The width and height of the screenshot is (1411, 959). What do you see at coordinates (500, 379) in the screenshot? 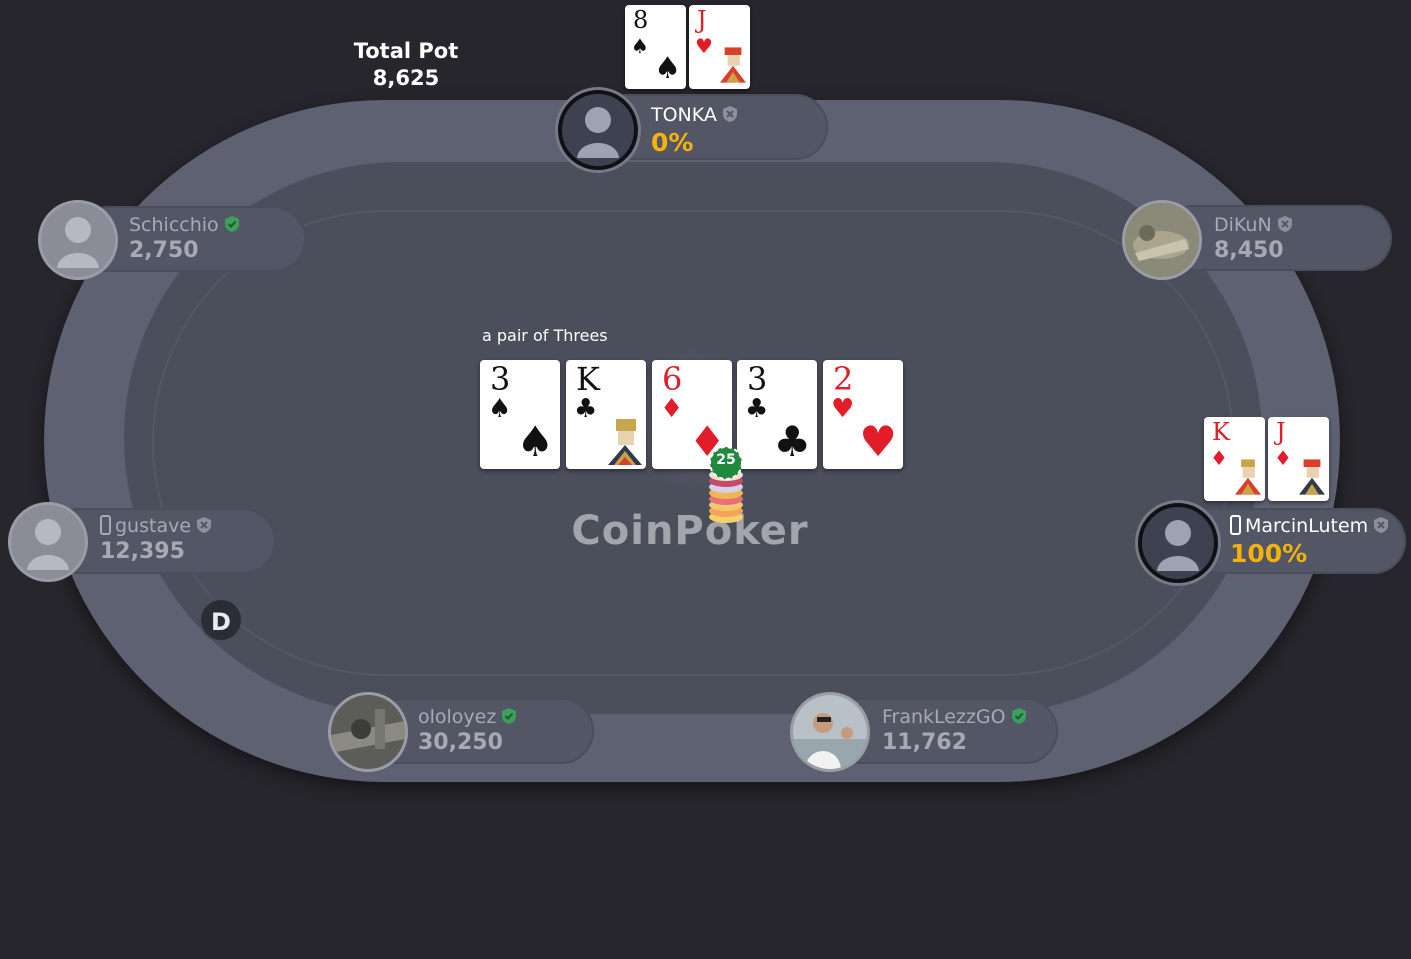
I see `board-card-1-rank: 3` at bounding box center [500, 379].